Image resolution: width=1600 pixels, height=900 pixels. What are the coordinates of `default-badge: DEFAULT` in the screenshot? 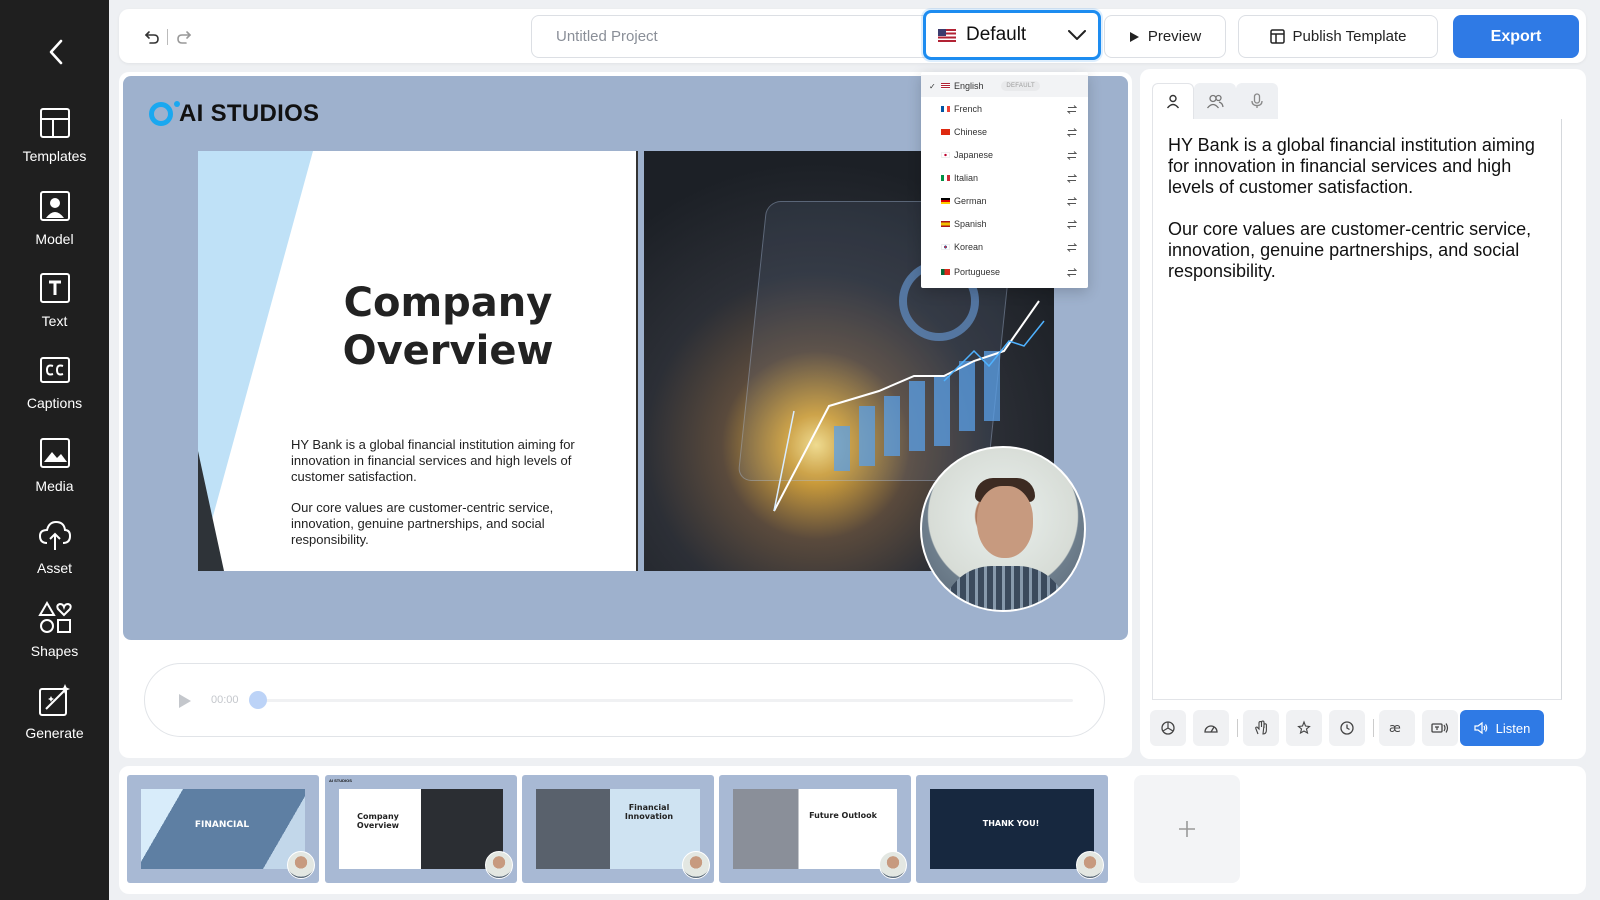 It's located at (1020, 86).